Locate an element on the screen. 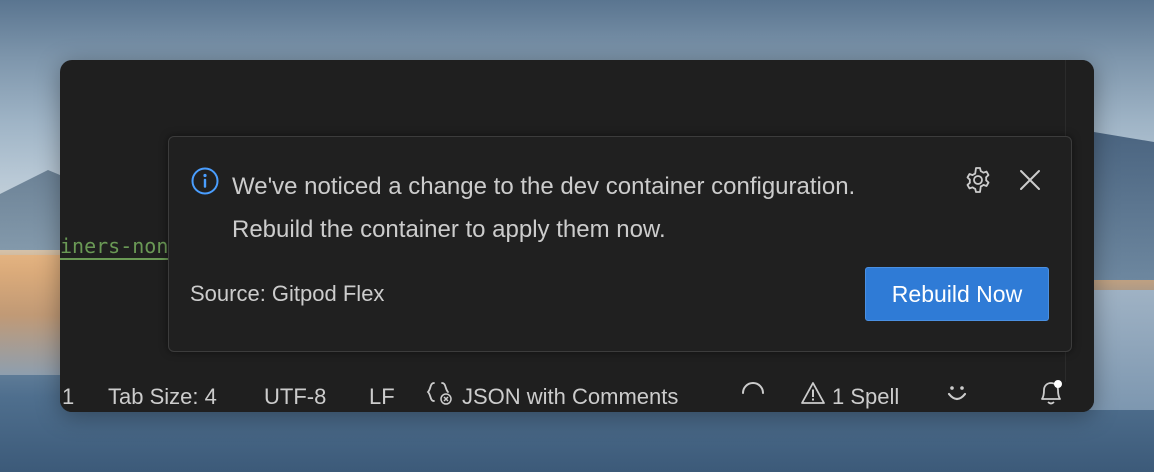 The image size is (1154, 472). feedback-icon is located at coordinates (957, 396).